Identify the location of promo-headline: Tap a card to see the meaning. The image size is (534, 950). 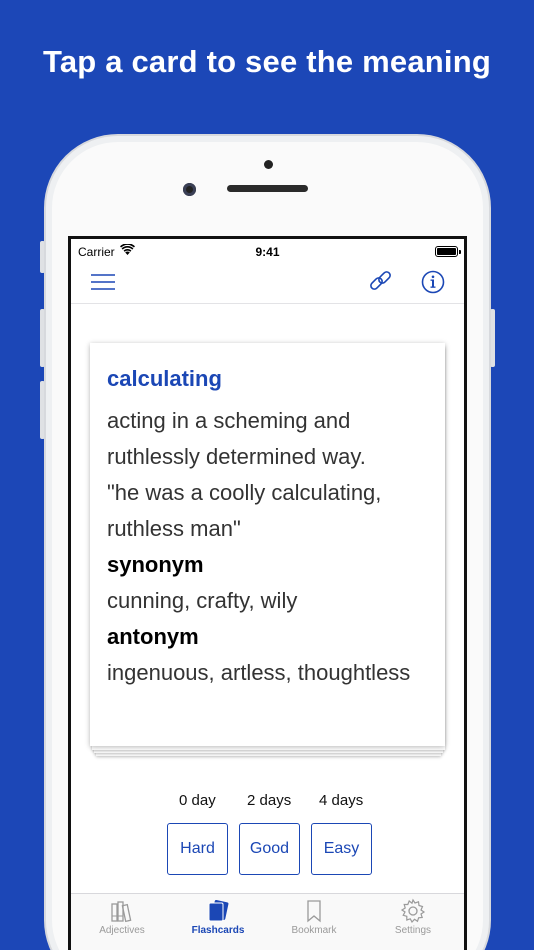
(267, 61).